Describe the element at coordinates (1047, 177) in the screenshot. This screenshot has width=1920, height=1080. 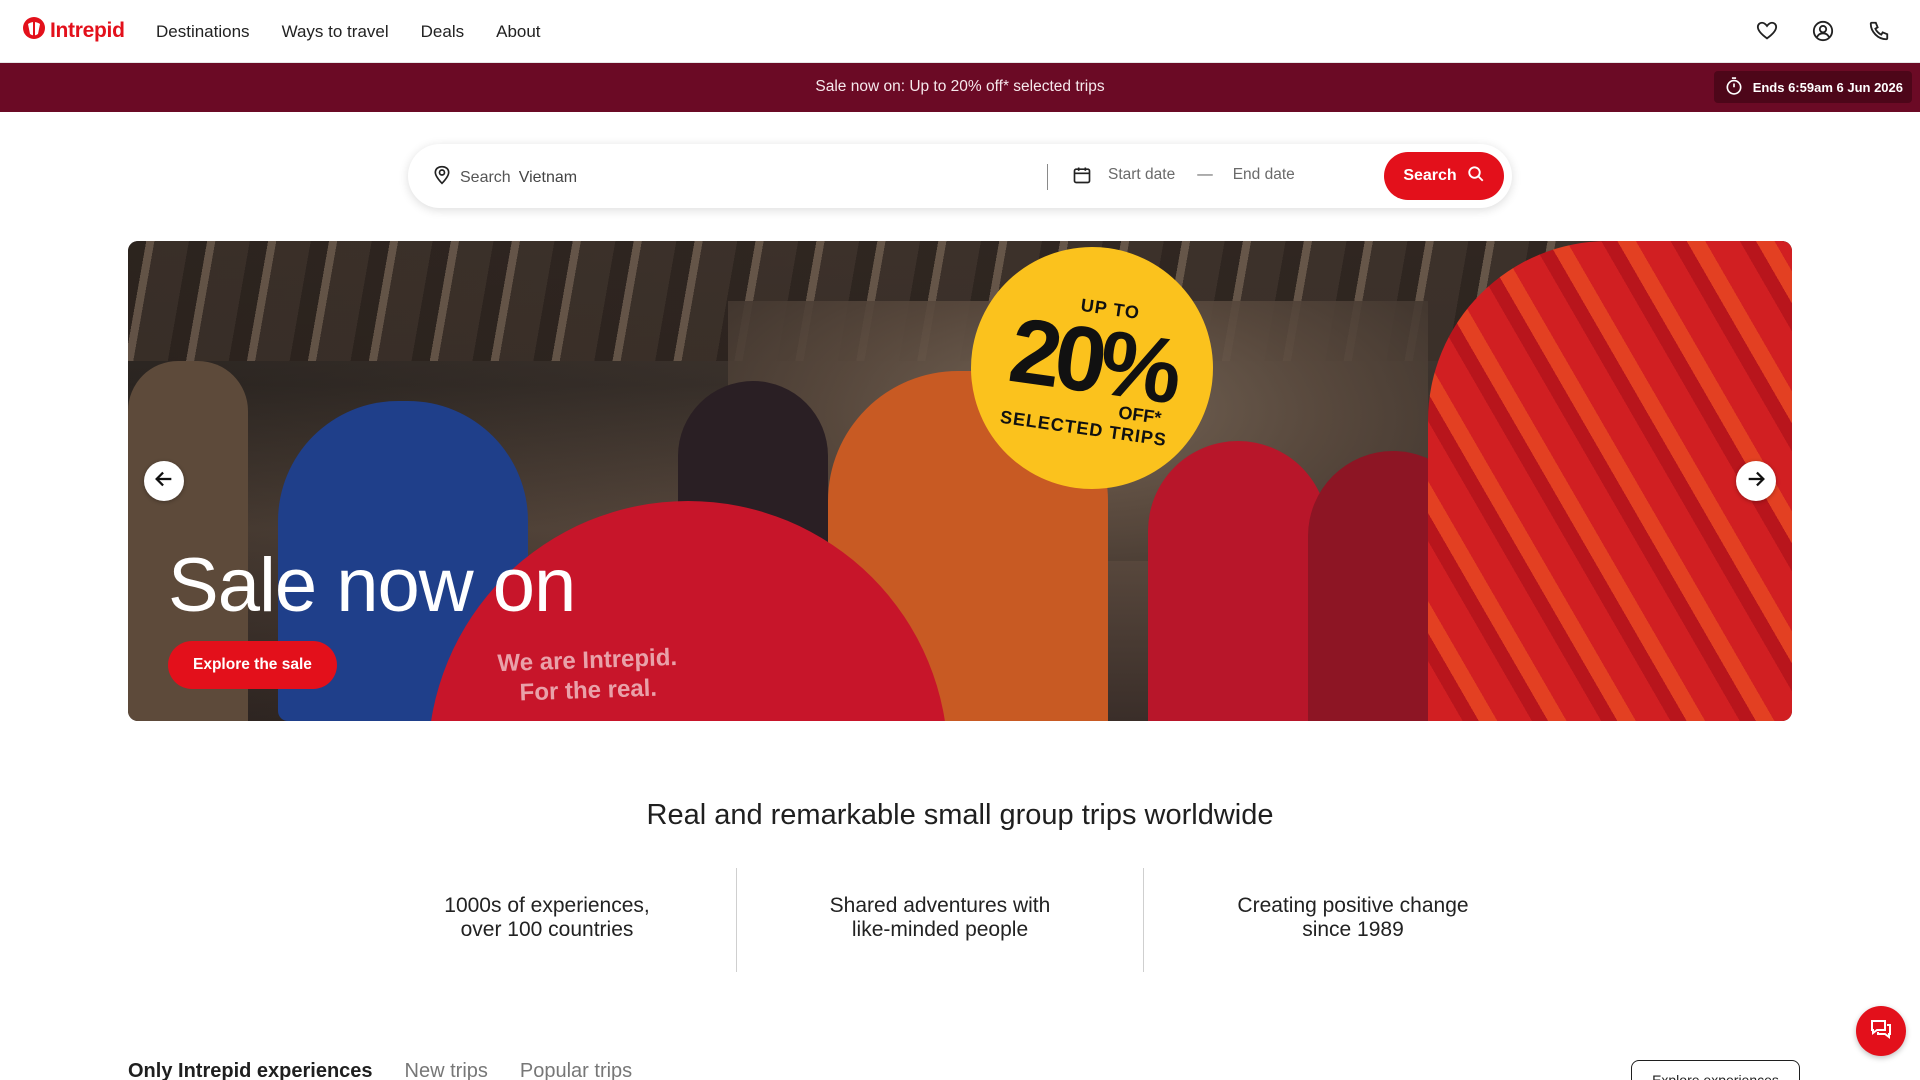
I see `search-divider` at that location.